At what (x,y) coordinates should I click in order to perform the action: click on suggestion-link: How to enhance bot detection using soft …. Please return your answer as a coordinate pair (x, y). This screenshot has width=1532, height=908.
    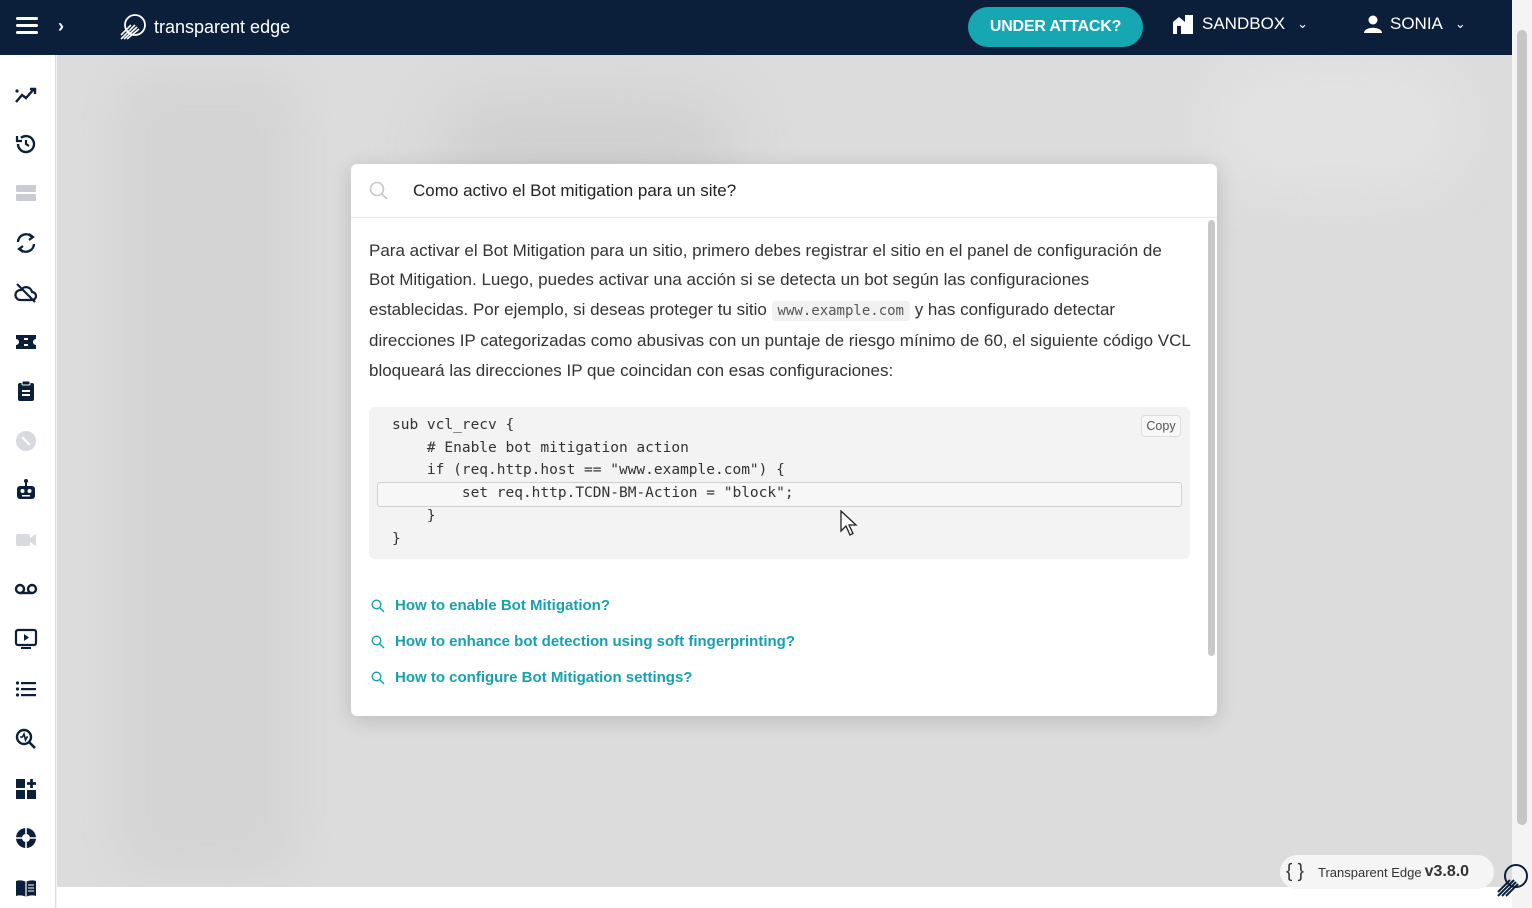
    Looking at the image, I should click on (583, 641).